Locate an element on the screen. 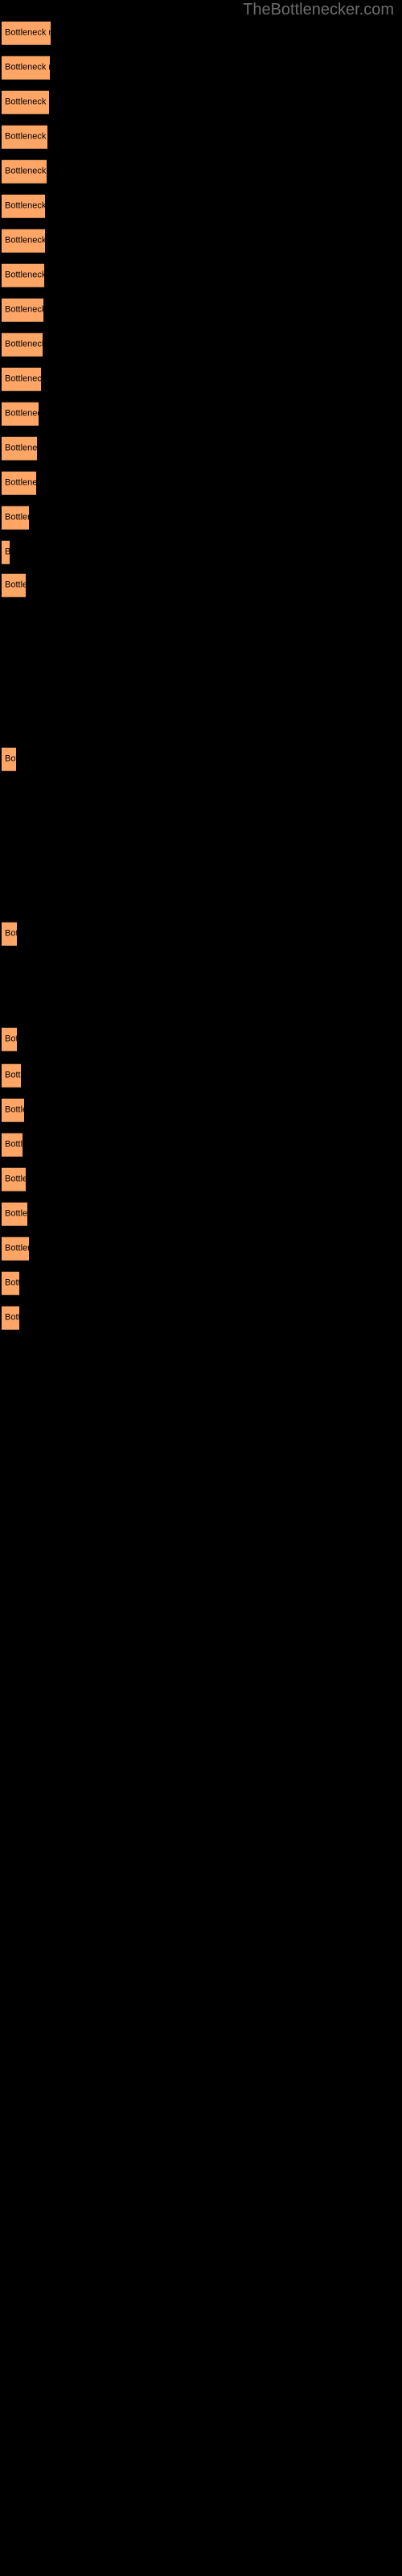 The height and width of the screenshot is (2576, 402). bar-label: Bottleneck result 17 is located at coordinates (15, 585).